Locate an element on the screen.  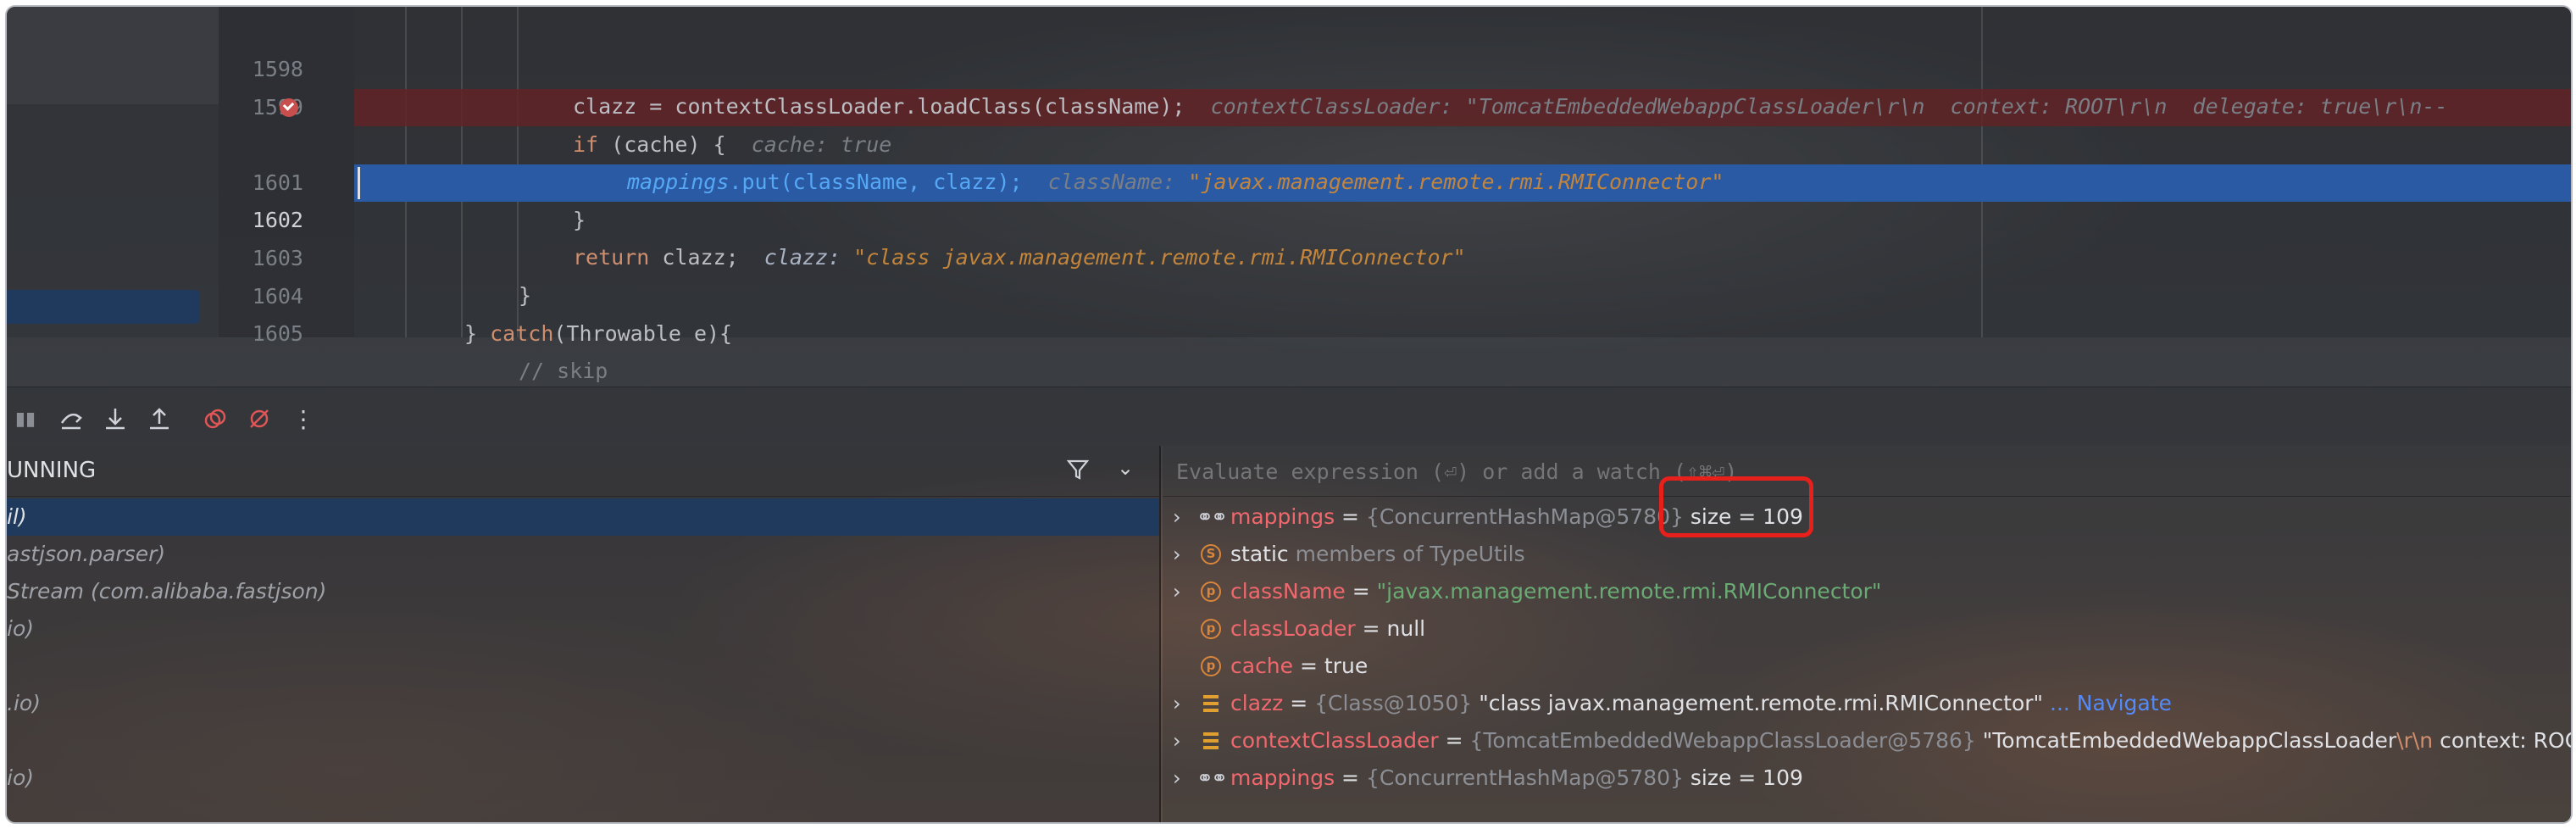
escape-sequence: \r\n is located at coordinates (2415, 740).